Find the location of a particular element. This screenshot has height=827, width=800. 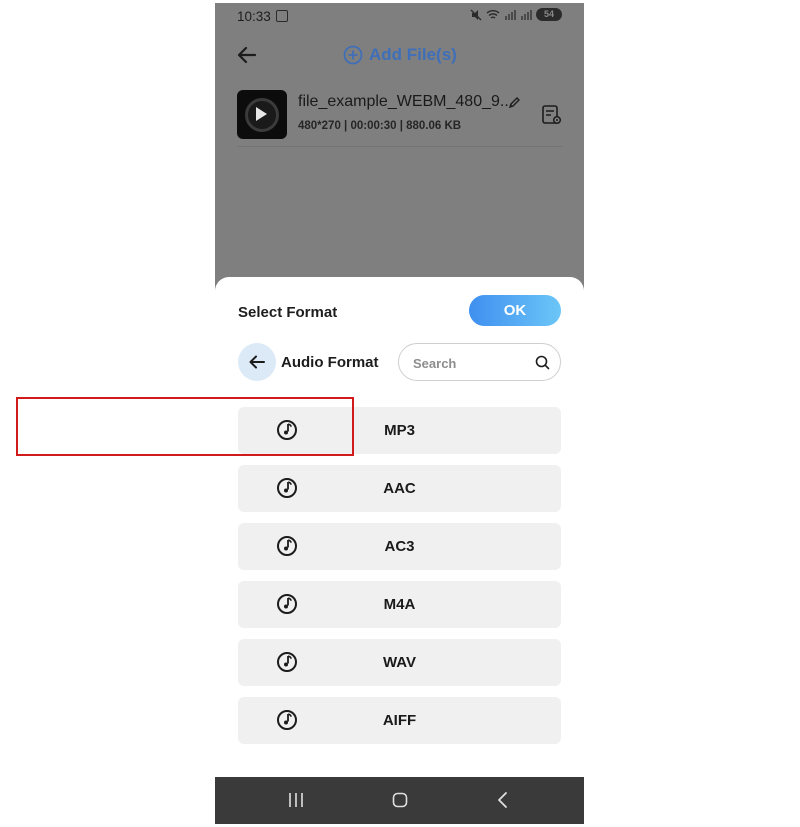

format-item-aac: AAC is located at coordinates (399, 488).